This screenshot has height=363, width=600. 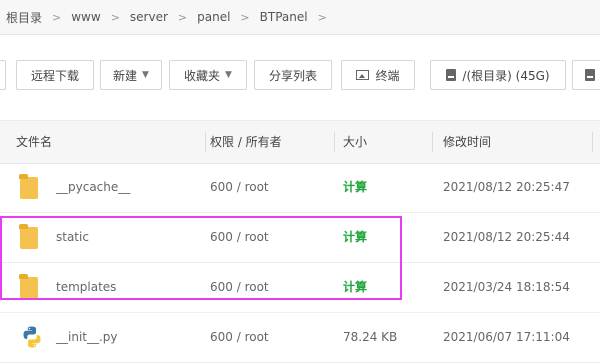 I want to click on breadcrumb-item-btpanel: BTPanel >, so click(x=288, y=17).